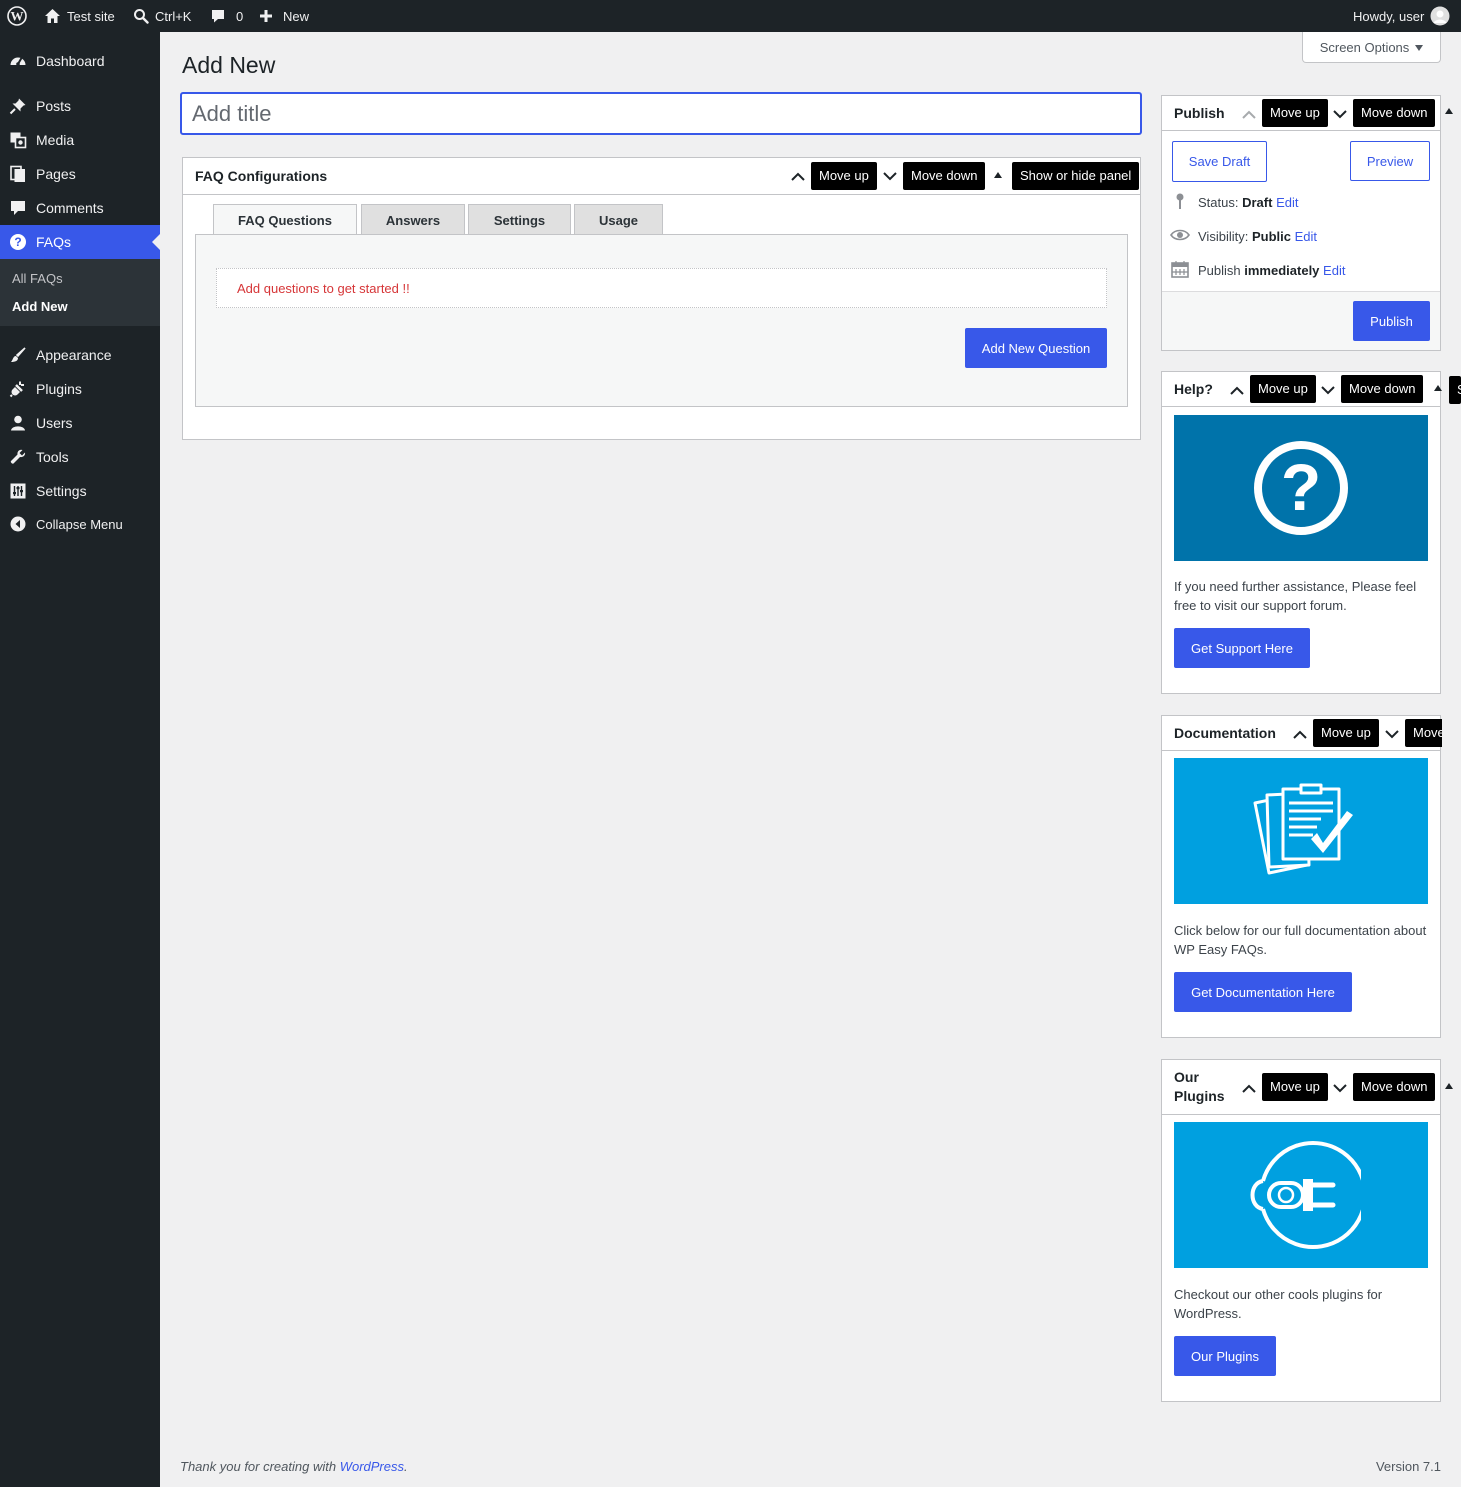 This screenshot has height=1487, width=1461. Describe the element at coordinates (1219, 161) in the screenshot. I see `save-draft-button: Save Draft` at that location.